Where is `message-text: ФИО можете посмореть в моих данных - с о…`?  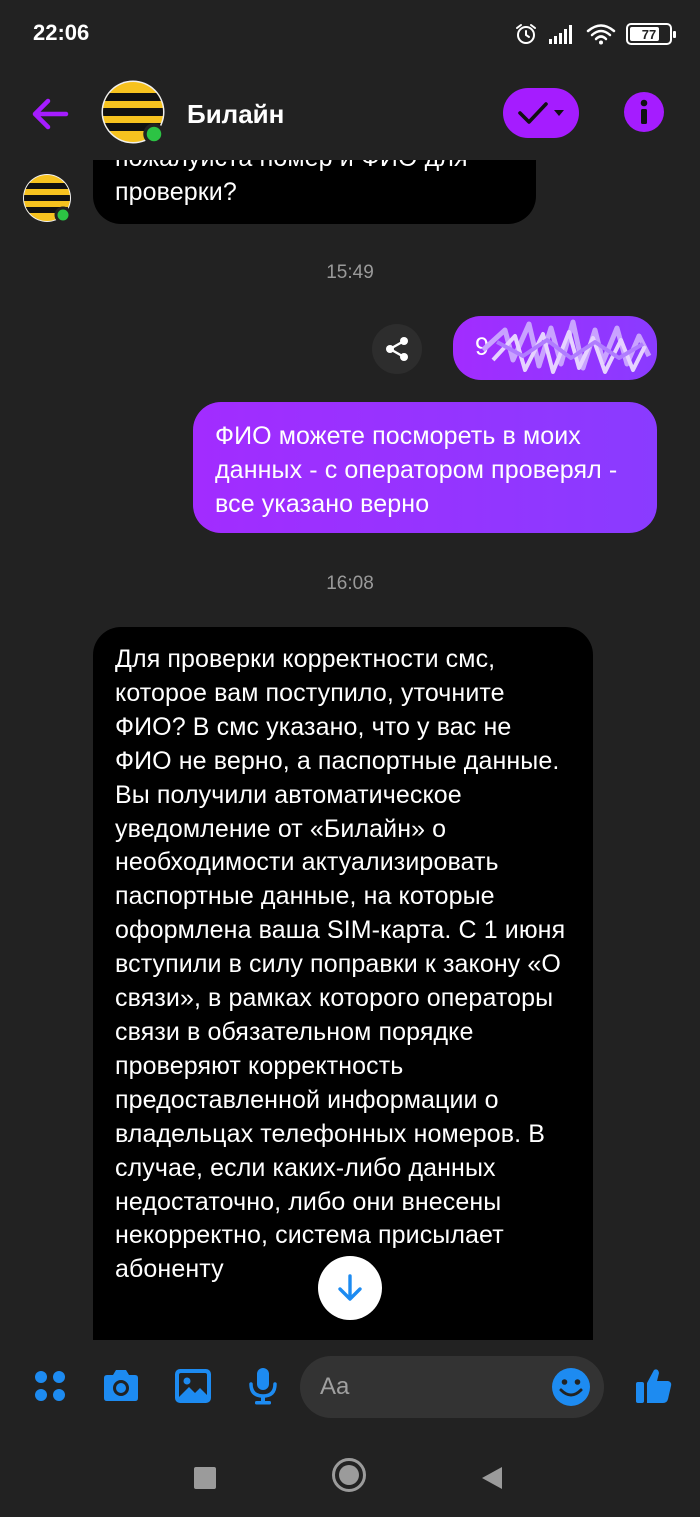
message-text: ФИО можете посмореть в моих данных - с о… is located at coordinates (416, 470).